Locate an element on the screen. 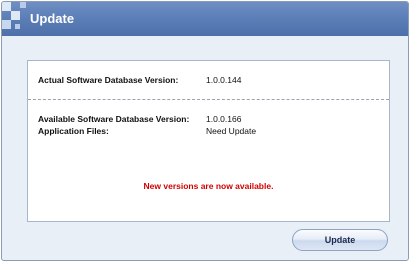 Image resolution: width=412 pixels, height=264 pixels. available-version-value: 1.0.0.166 is located at coordinates (224, 119).